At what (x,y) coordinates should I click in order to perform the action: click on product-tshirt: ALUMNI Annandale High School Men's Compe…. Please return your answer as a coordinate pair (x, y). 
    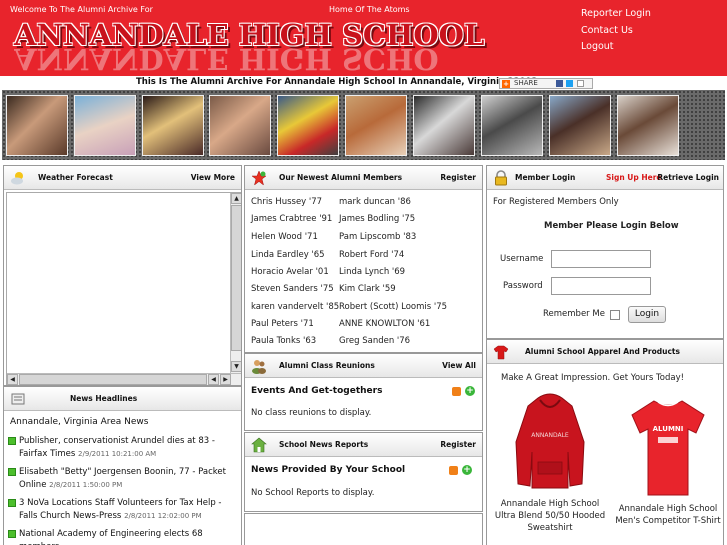
    Looking at the image, I should click on (667, 461).